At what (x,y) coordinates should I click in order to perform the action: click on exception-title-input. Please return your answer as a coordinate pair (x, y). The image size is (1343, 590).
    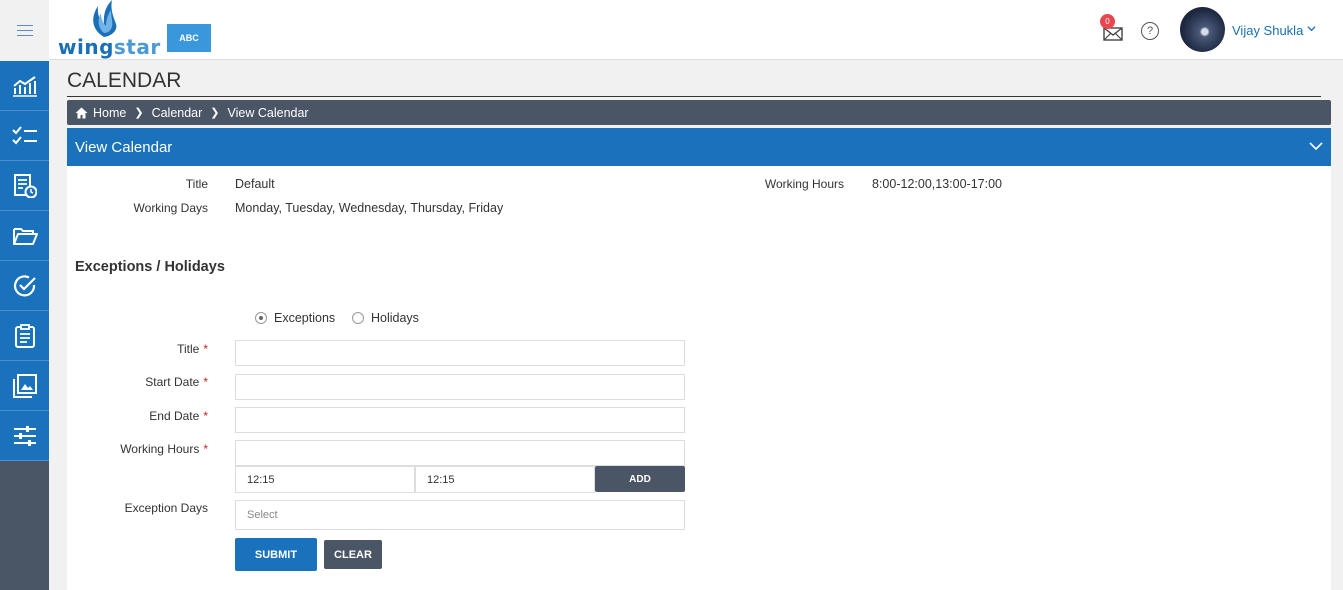
    Looking at the image, I should click on (460, 353).